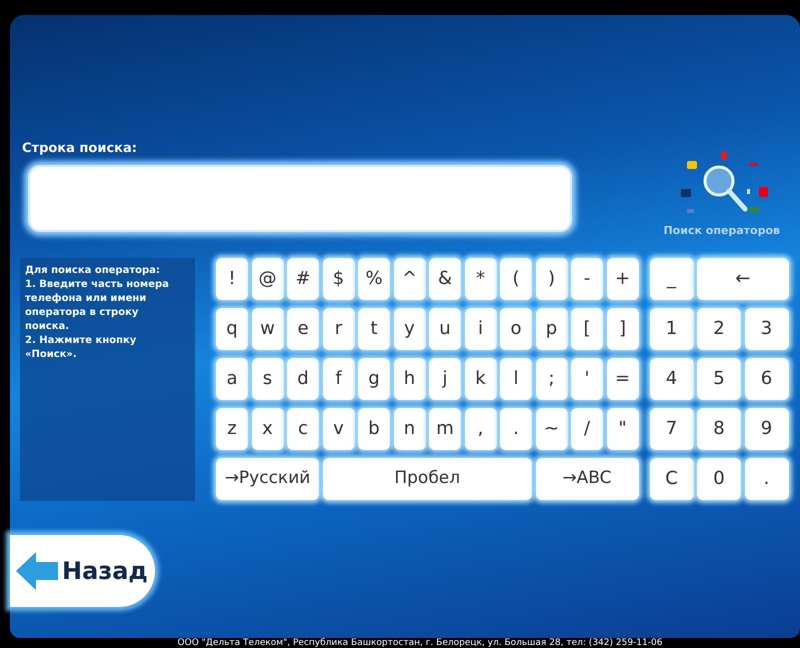 Image resolution: width=800 pixels, height=648 pixels. What do you see at coordinates (97, 306) in the screenshot?
I see `instruction-text: 1. Введите часть номера телефона или имени оператора в строку поиска.` at bounding box center [97, 306].